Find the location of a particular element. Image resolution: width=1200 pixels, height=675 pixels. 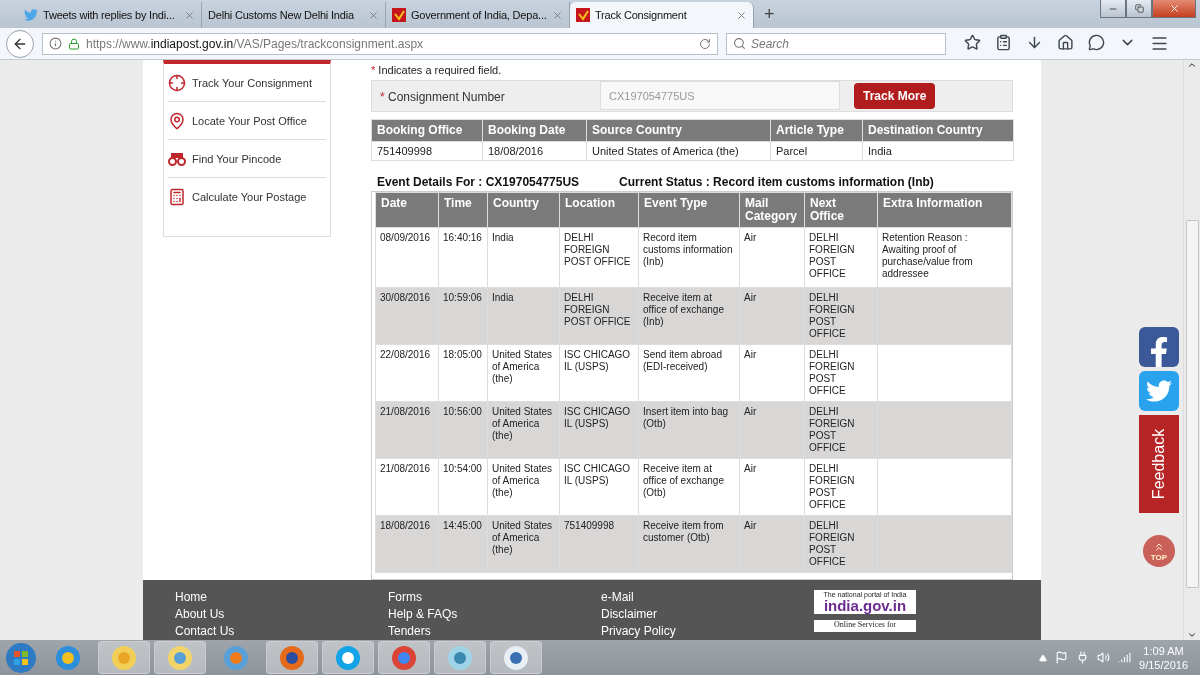

tray-arrow-icon is located at coordinates (1043, 657).